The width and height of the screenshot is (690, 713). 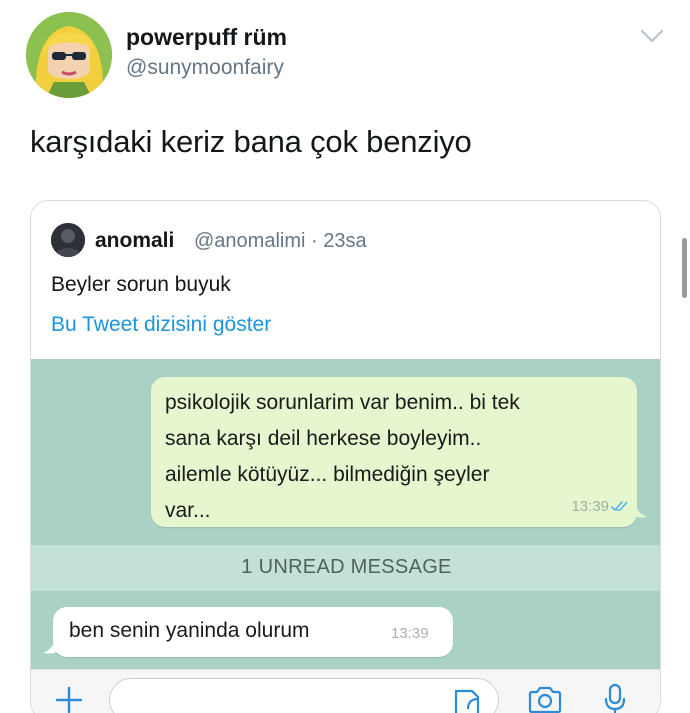 What do you see at coordinates (206, 37) in the screenshot?
I see `author-name: powerpuff rüm` at bounding box center [206, 37].